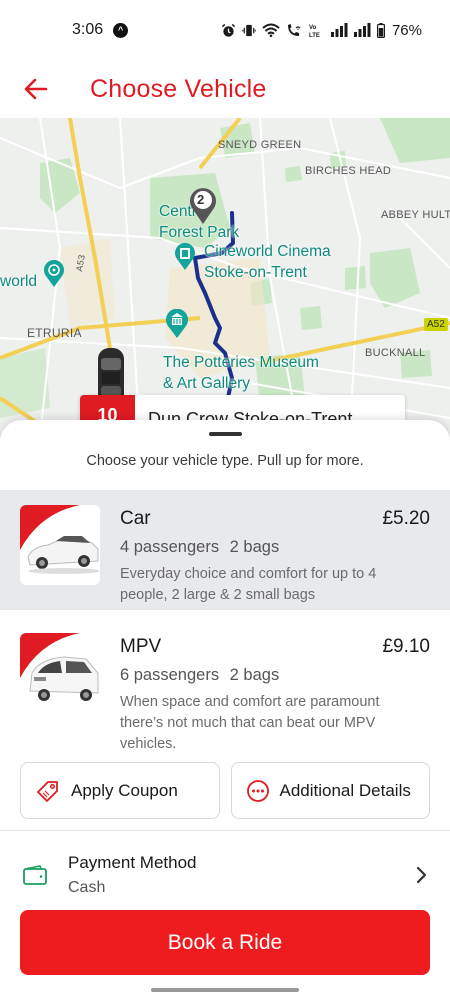 Image resolution: width=450 pixels, height=1000 pixels. I want to click on coupon-tag-icon, so click(47, 791).